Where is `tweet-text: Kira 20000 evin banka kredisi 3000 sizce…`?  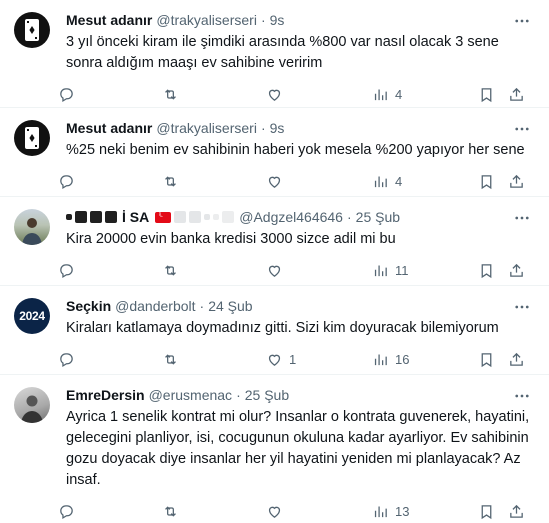
tweet-text: Kira 20000 evin banka kredisi 3000 sizce… is located at coordinates (231, 239).